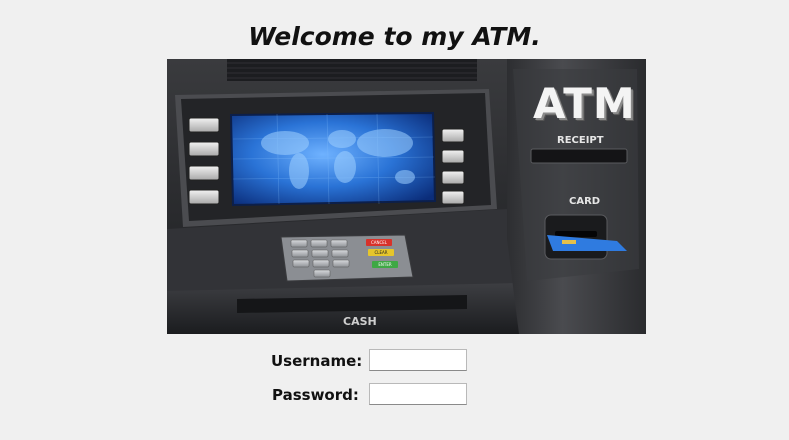  What do you see at coordinates (418, 394) in the screenshot?
I see `password-input` at bounding box center [418, 394].